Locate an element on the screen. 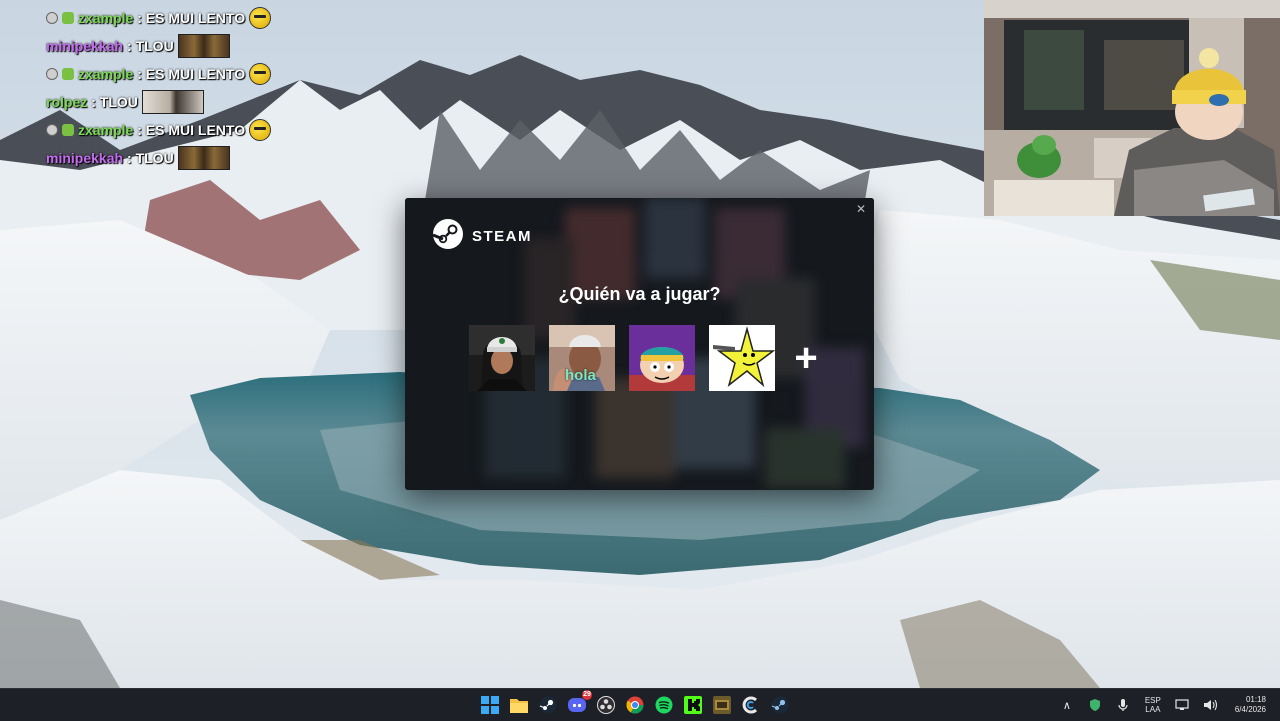  taskbar-app-list: 29 is located at coordinates (635, 705).